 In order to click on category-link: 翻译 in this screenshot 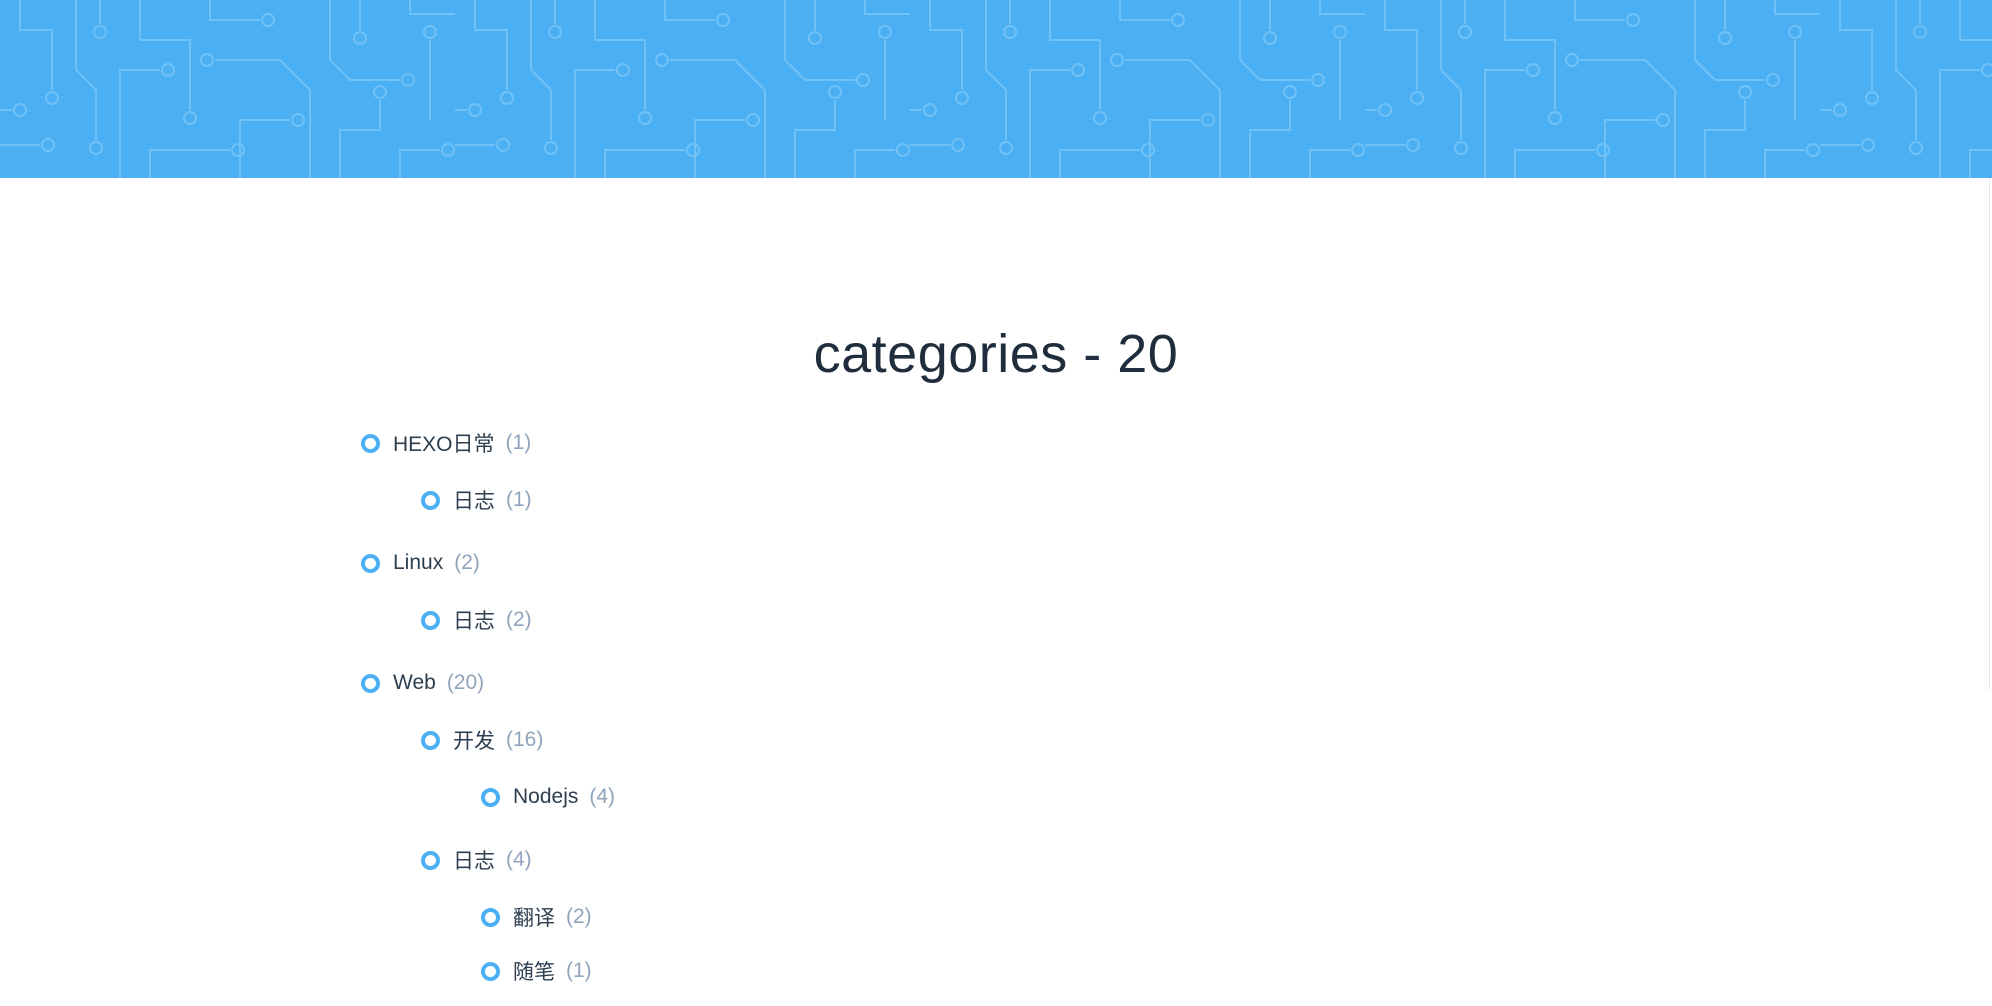, I will do `click(534, 917)`.